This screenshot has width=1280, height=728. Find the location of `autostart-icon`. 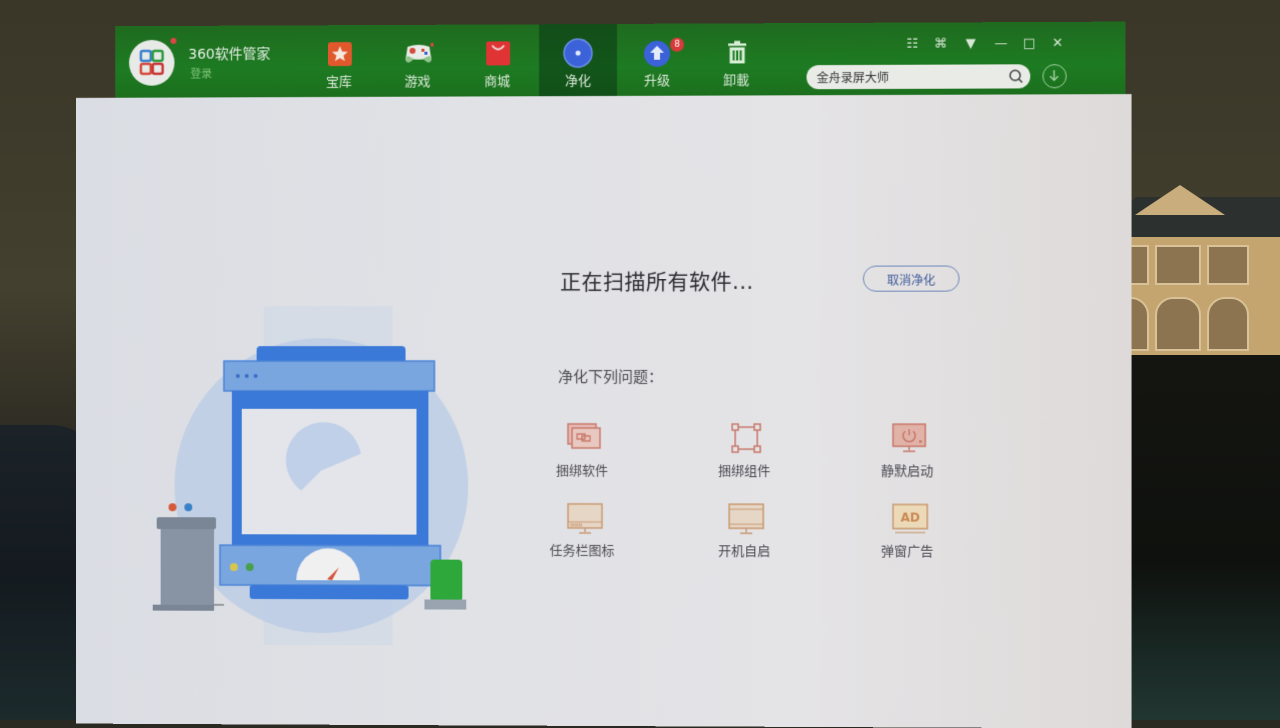

autostart-icon is located at coordinates (746, 518).